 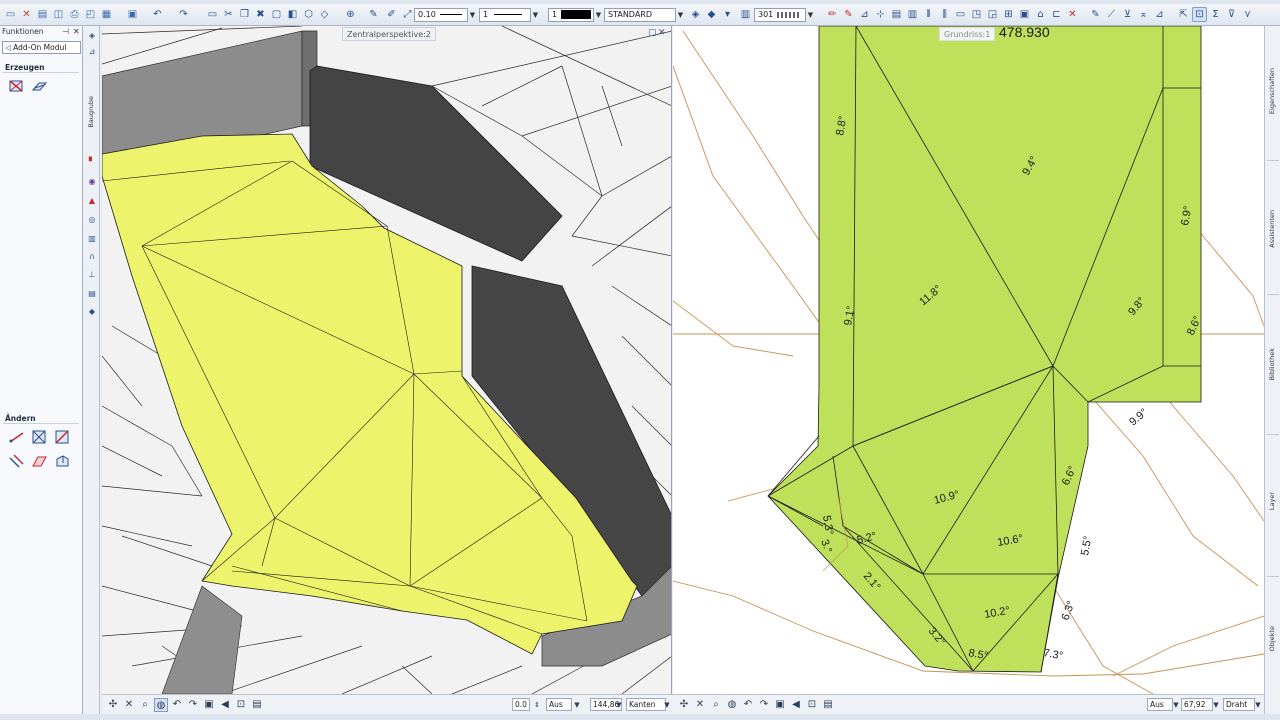 I want to click on tab-assistants: Assistenten, so click(x=1272, y=229).